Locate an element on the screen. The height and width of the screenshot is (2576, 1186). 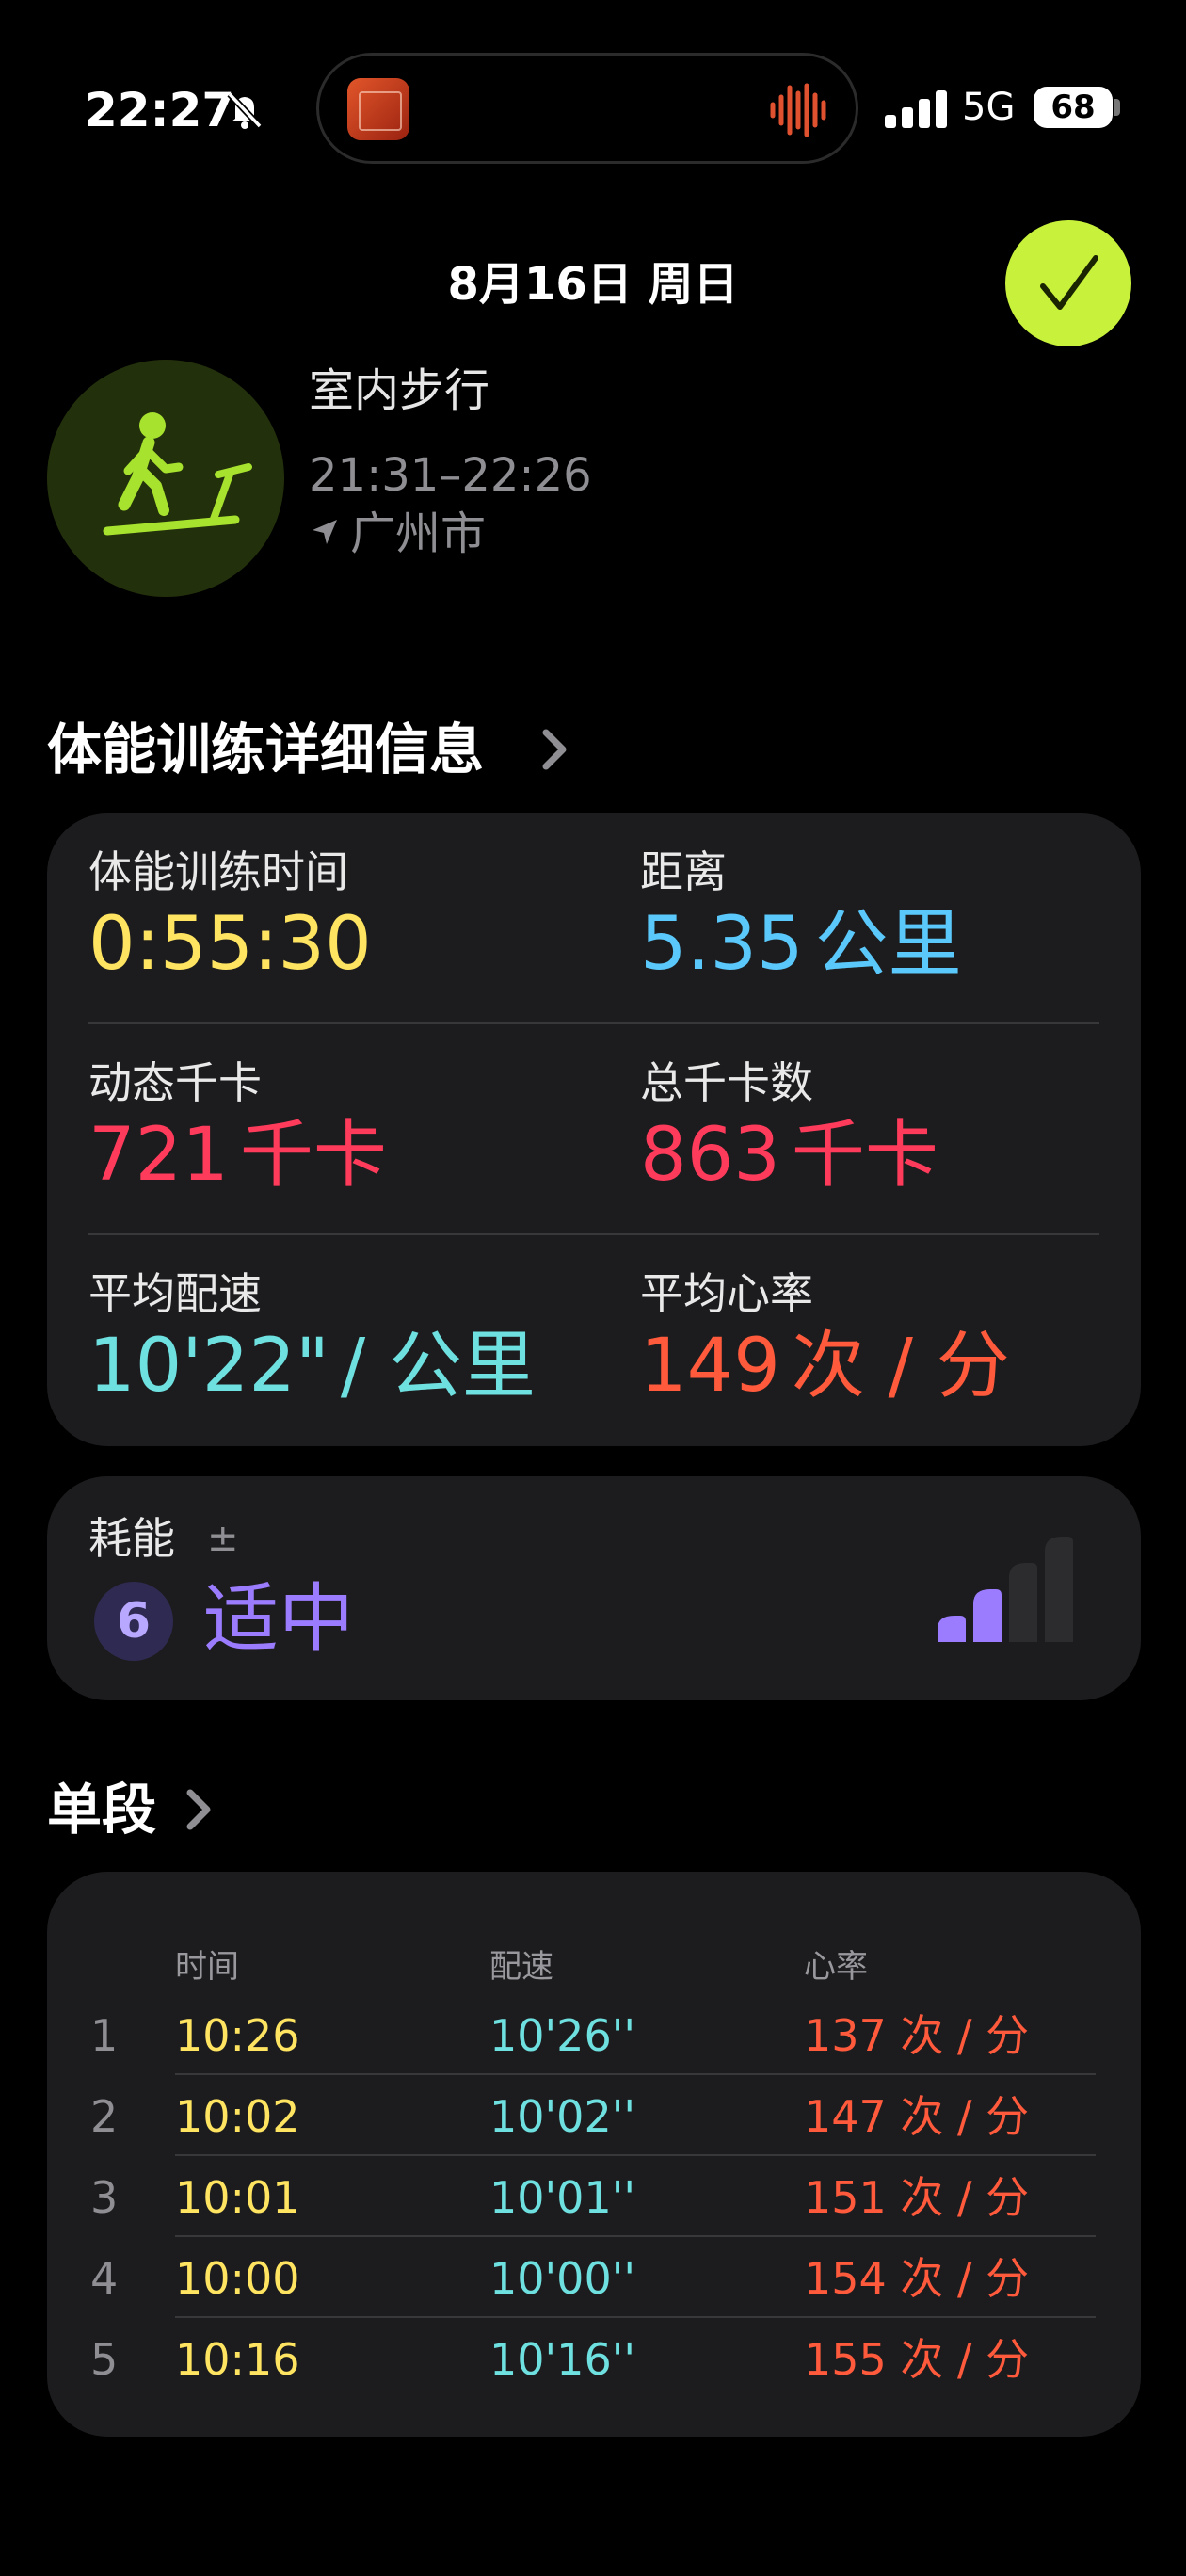
battery-nub is located at coordinates (1117, 107).